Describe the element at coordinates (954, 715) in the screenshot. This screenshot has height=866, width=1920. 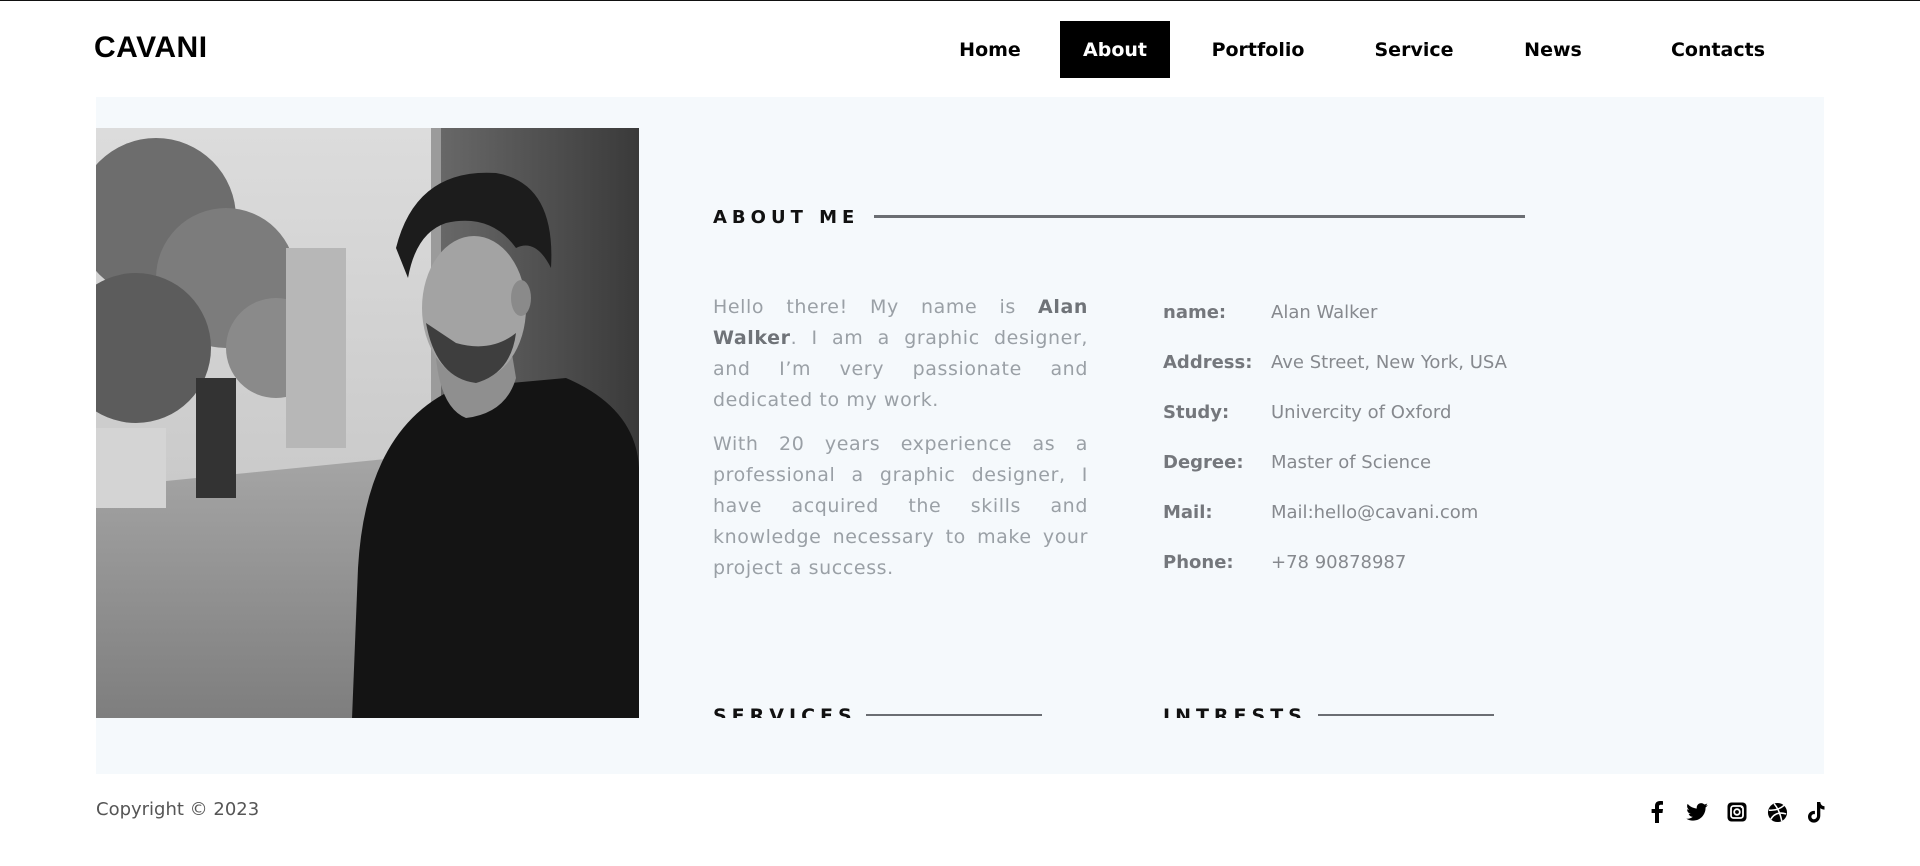
I see `services-title-line` at that location.